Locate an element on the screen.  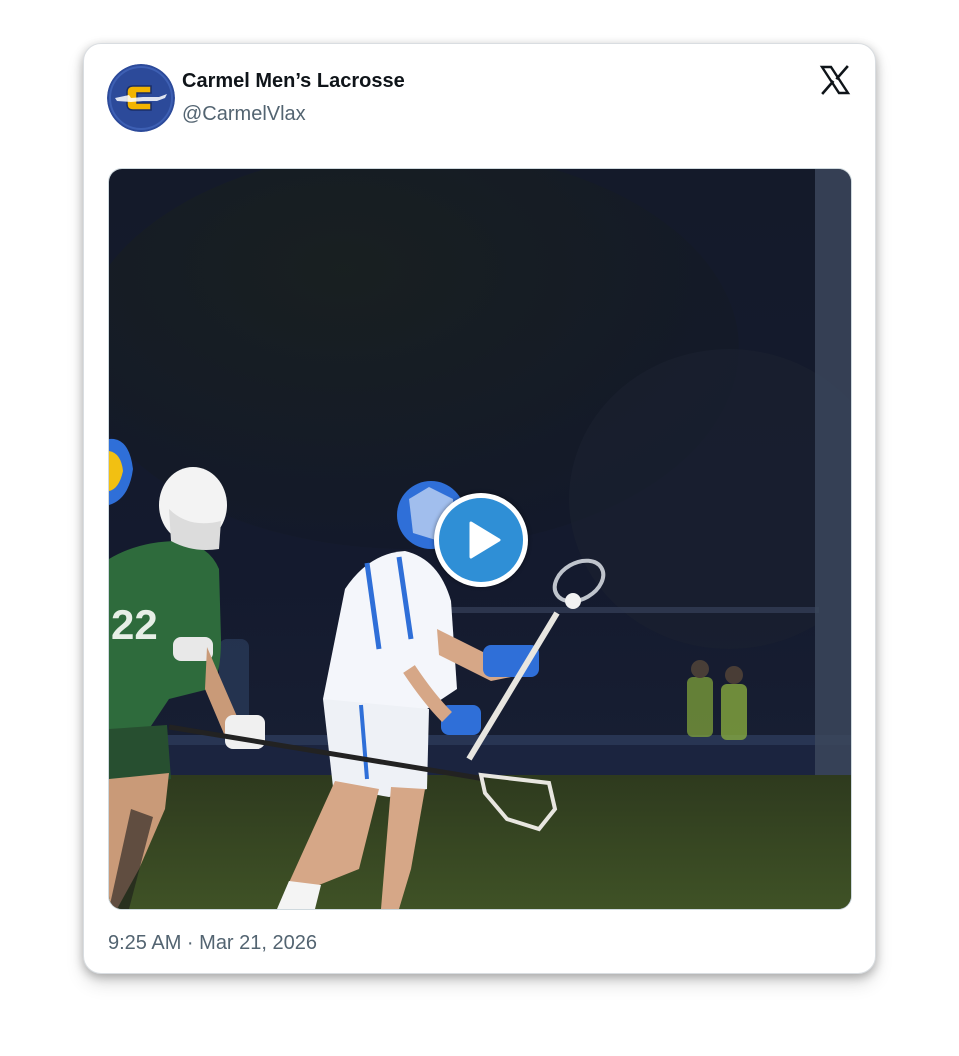
author-avatar is located at coordinates (141, 98).